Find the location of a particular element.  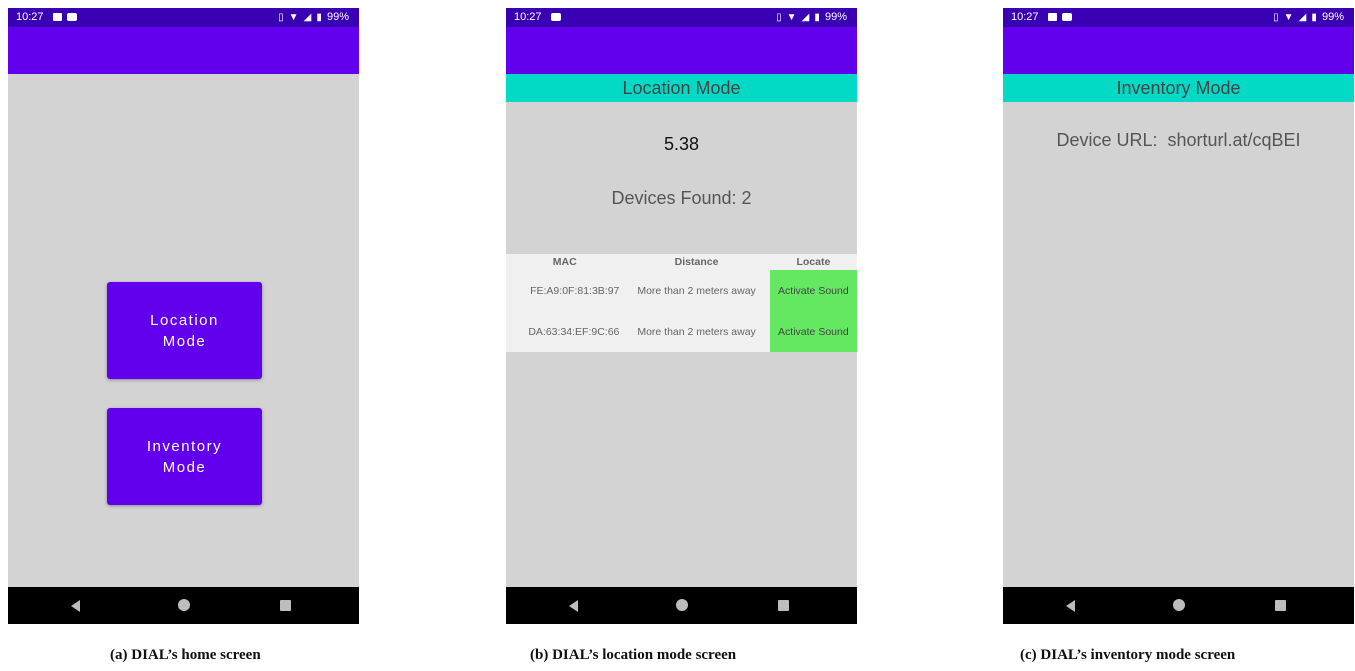

mode-header: Inventory Mode is located at coordinates (1178, 88).